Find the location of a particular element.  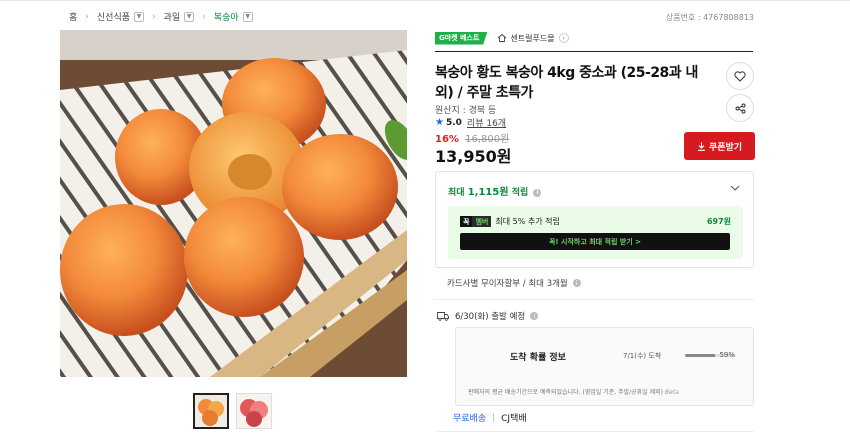

wishlist-button is located at coordinates (740, 76).